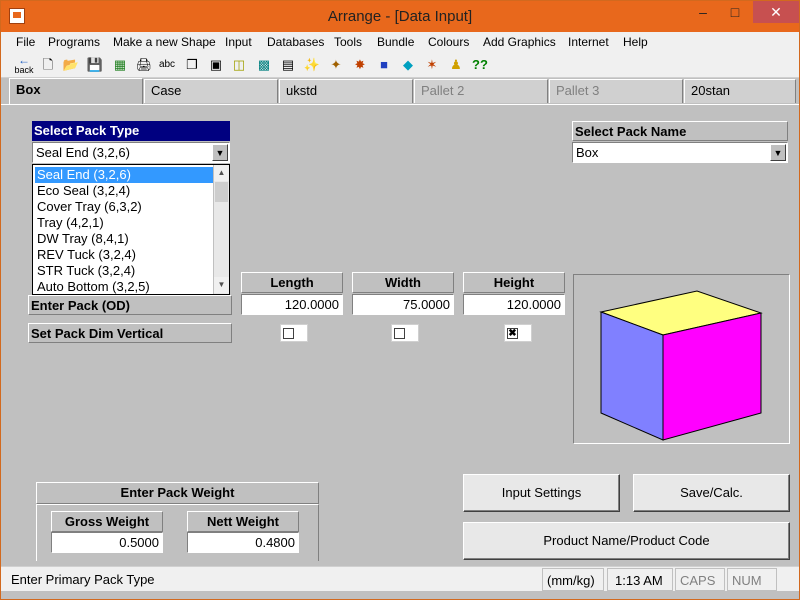 The image size is (800, 600). I want to click on cube-icon: ✸, so click(360, 65).